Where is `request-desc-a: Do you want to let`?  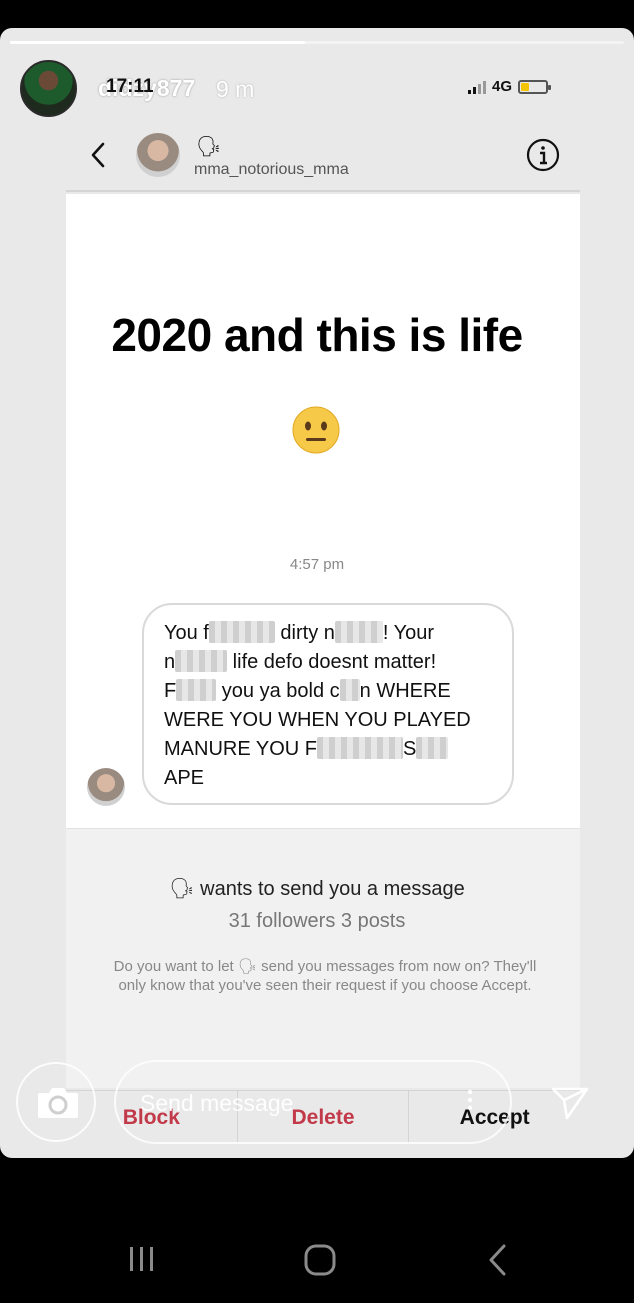
request-desc-a: Do you want to let is located at coordinates (175, 966).